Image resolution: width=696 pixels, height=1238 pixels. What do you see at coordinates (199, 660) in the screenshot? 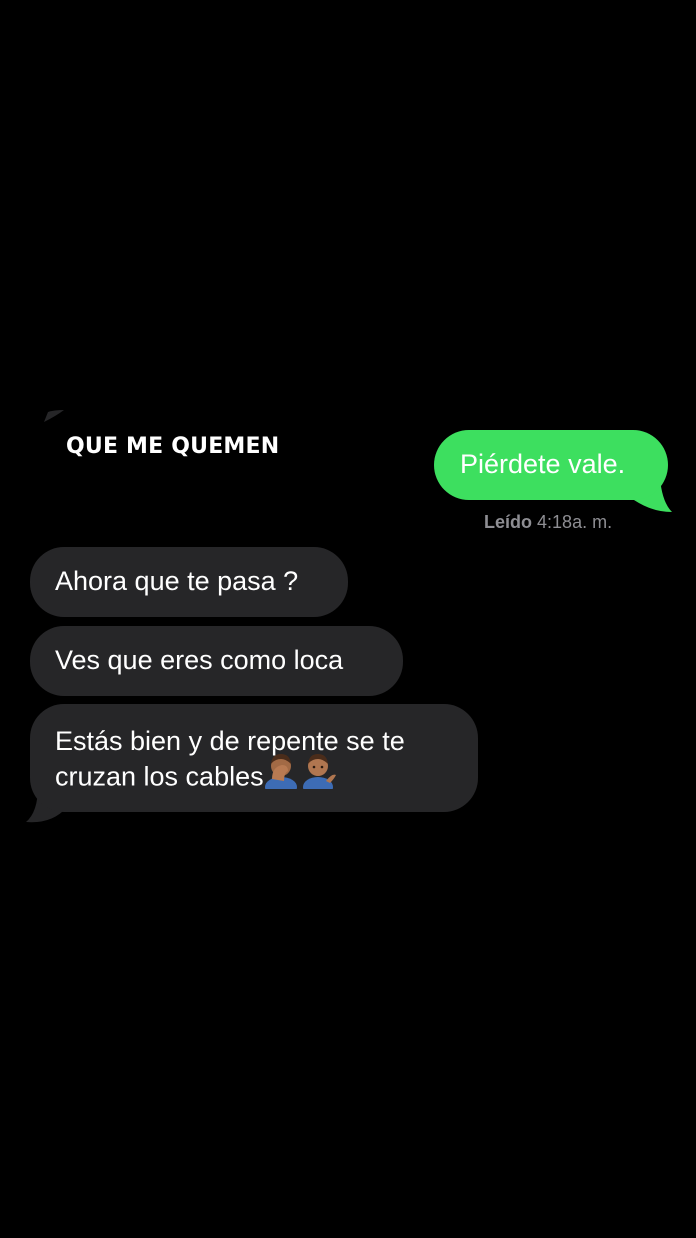
I see `received-message-text: Ves que eres como loca` at bounding box center [199, 660].